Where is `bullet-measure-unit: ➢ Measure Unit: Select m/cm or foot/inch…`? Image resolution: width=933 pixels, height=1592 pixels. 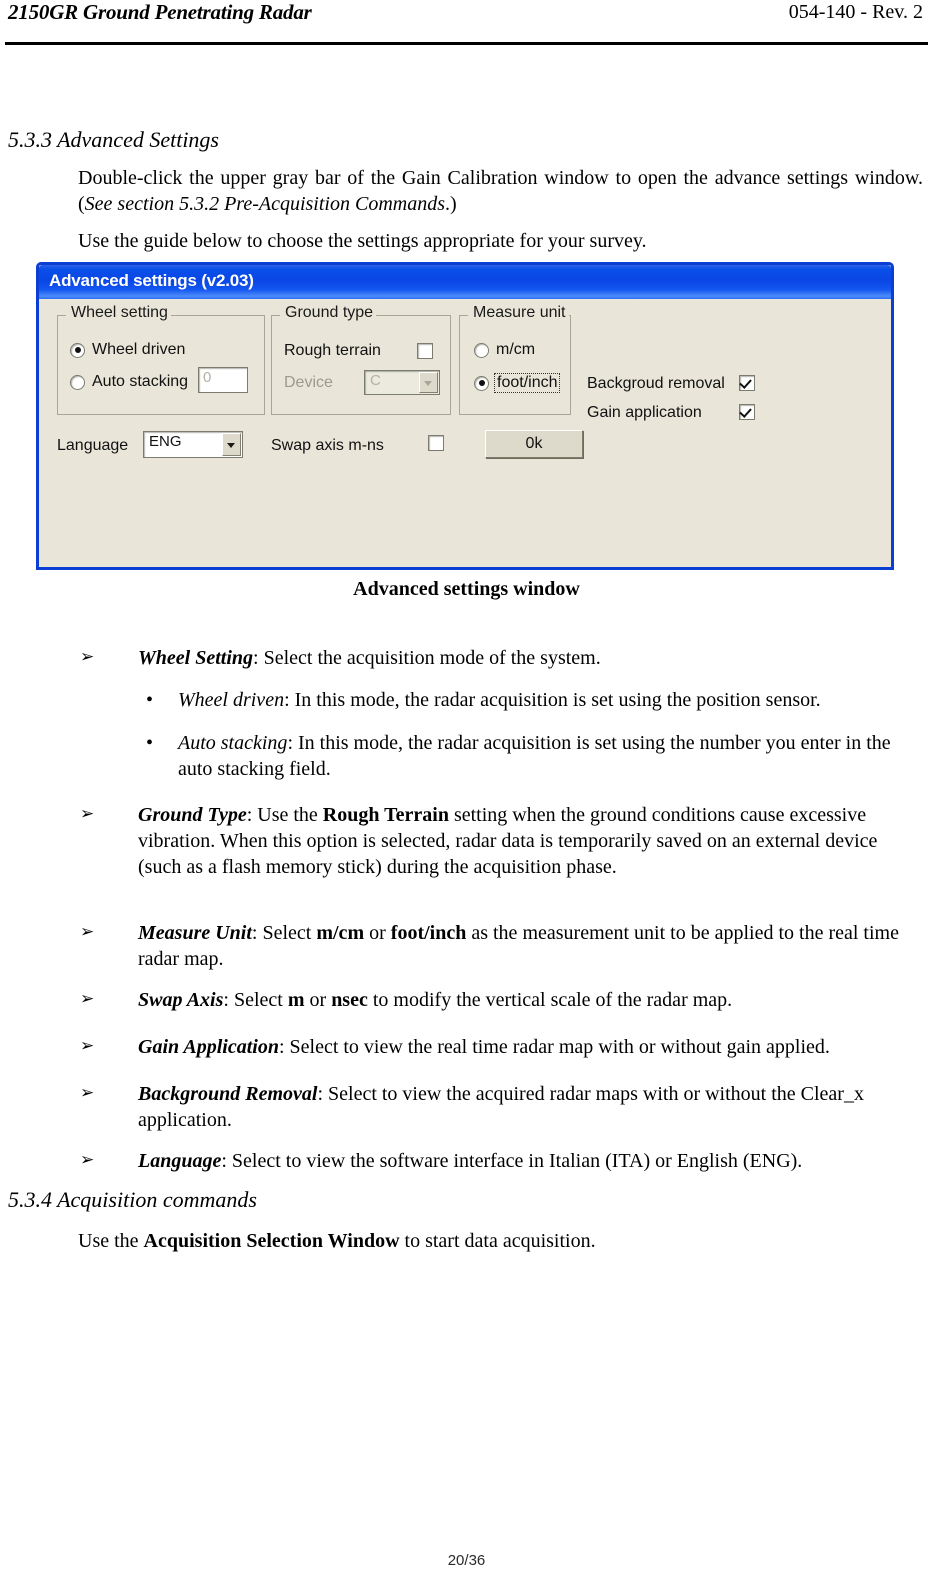 bullet-measure-unit: ➢ Measure Unit: Select m/cm or foot/inch… is located at coordinates (502, 946).